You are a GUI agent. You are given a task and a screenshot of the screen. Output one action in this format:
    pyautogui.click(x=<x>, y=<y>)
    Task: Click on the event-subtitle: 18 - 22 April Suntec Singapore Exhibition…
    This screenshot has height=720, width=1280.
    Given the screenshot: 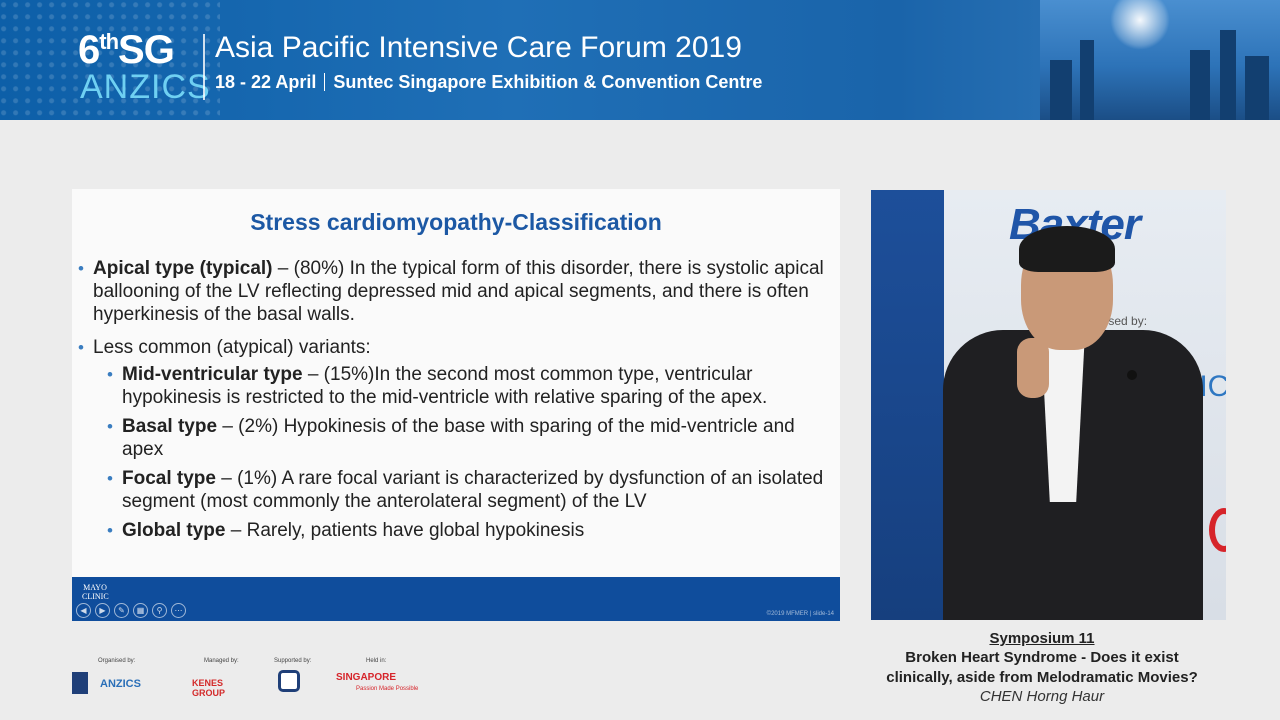 What is the action you would take?
    pyautogui.click(x=488, y=82)
    